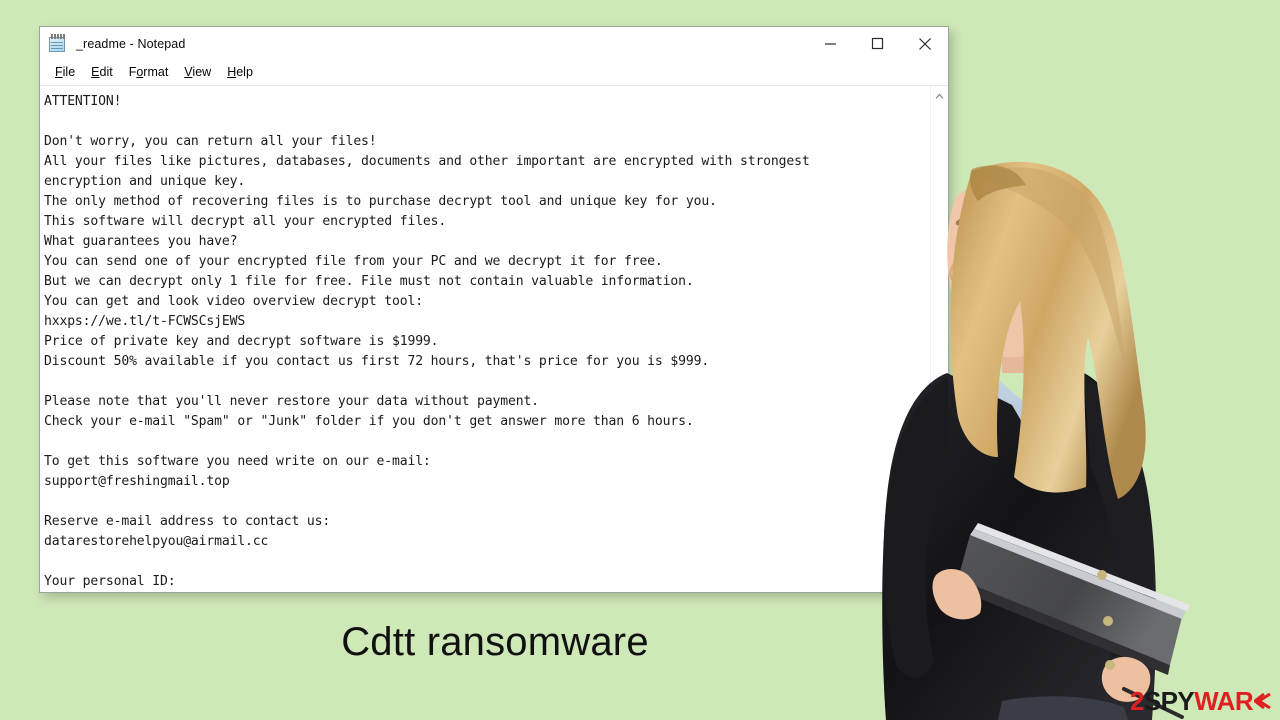  What do you see at coordinates (1223, 701) in the screenshot?
I see `logo-text-war: WAR` at bounding box center [1223, 701].